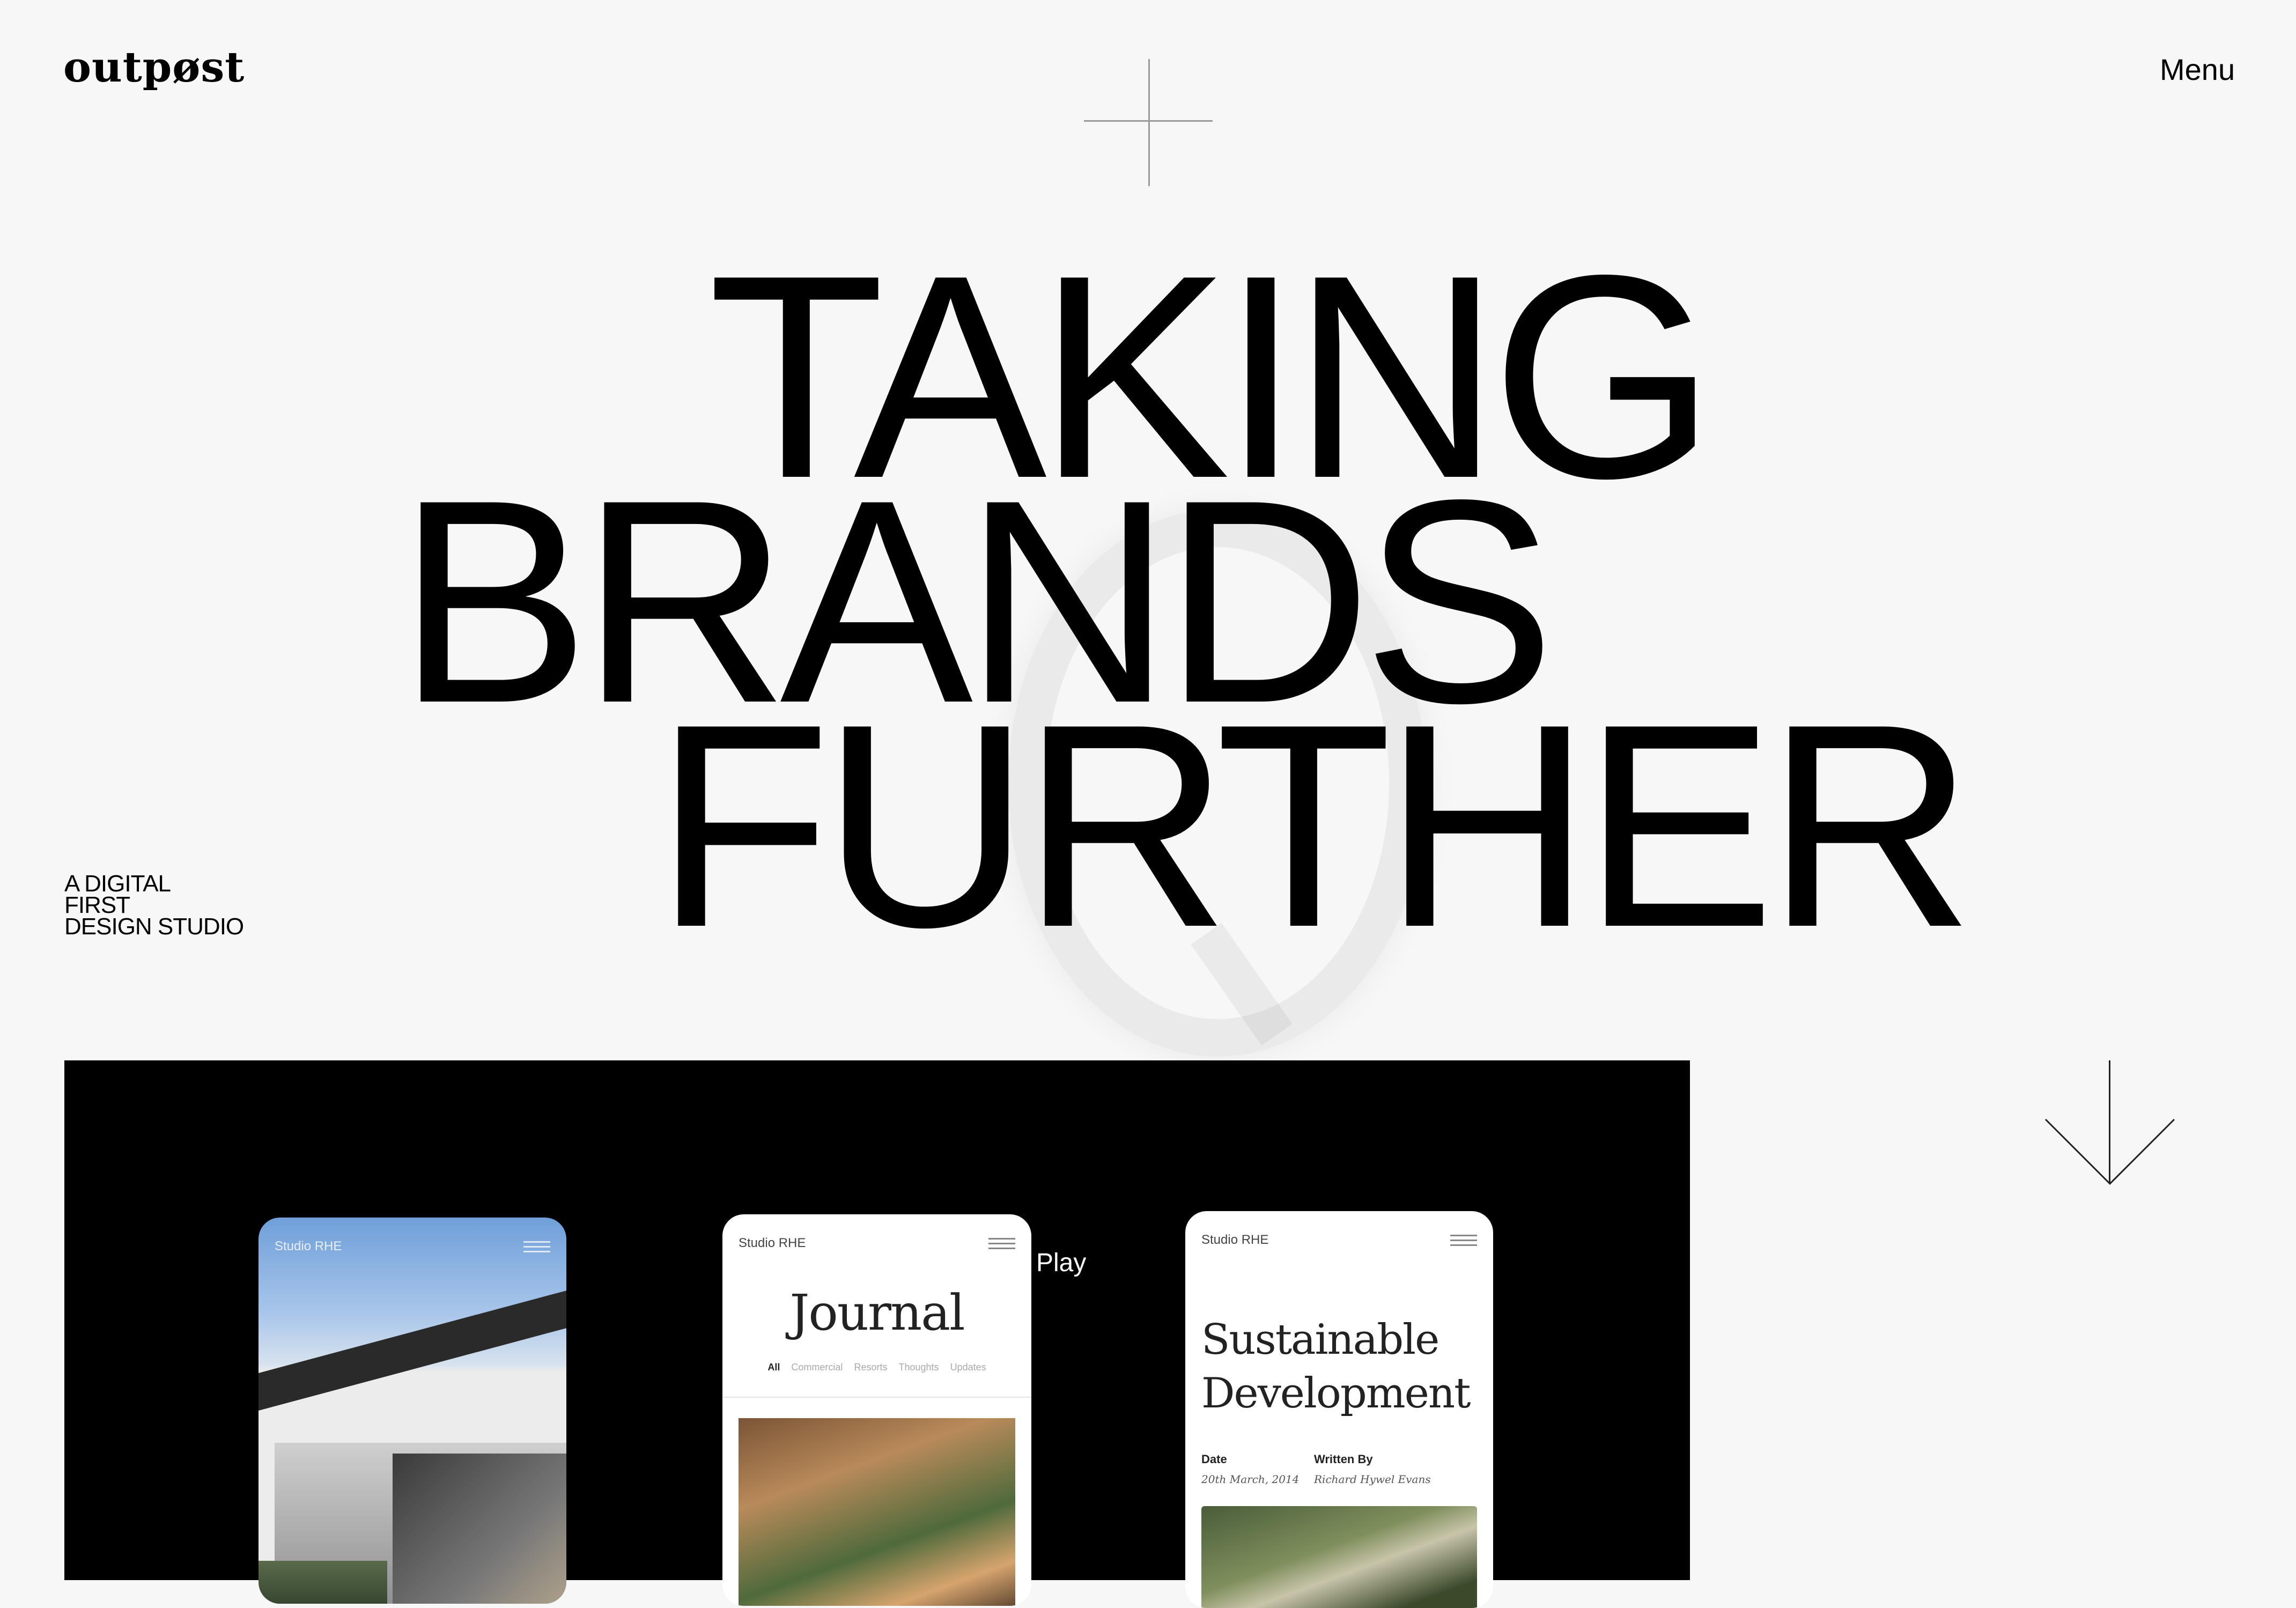 This screenshot has height=1608, width=2296. What do you see at coordinates (817, 1367) in the screenshot?
I see `filter-commercial: Commercial` at bounding box center [817, 1367].